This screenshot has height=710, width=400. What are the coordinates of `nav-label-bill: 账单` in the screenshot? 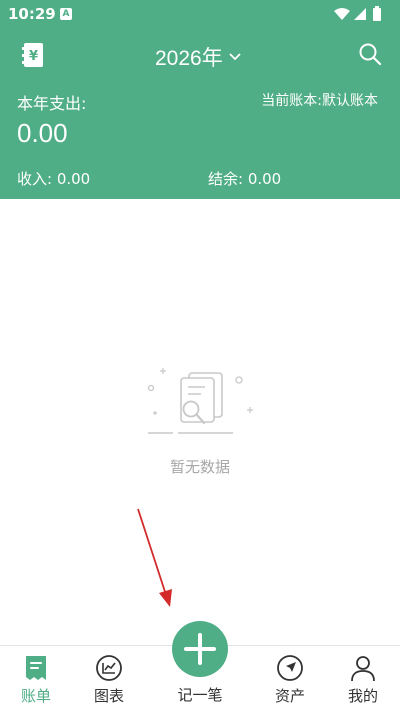 It's located at (35, 696).